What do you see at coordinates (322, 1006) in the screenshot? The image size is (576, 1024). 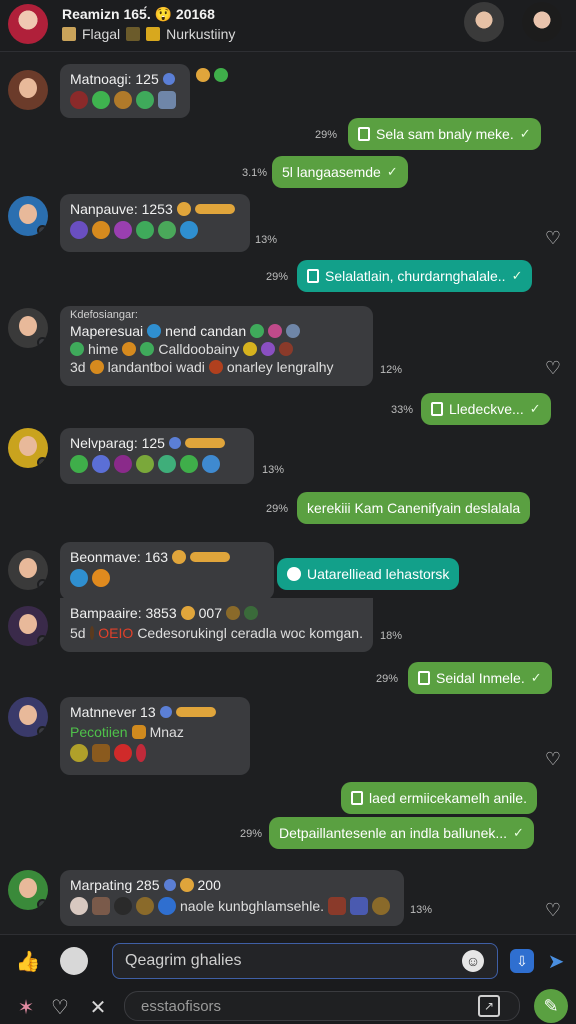 I see `secondary-input: esstaofisors` at bounding box center [322, 1006].